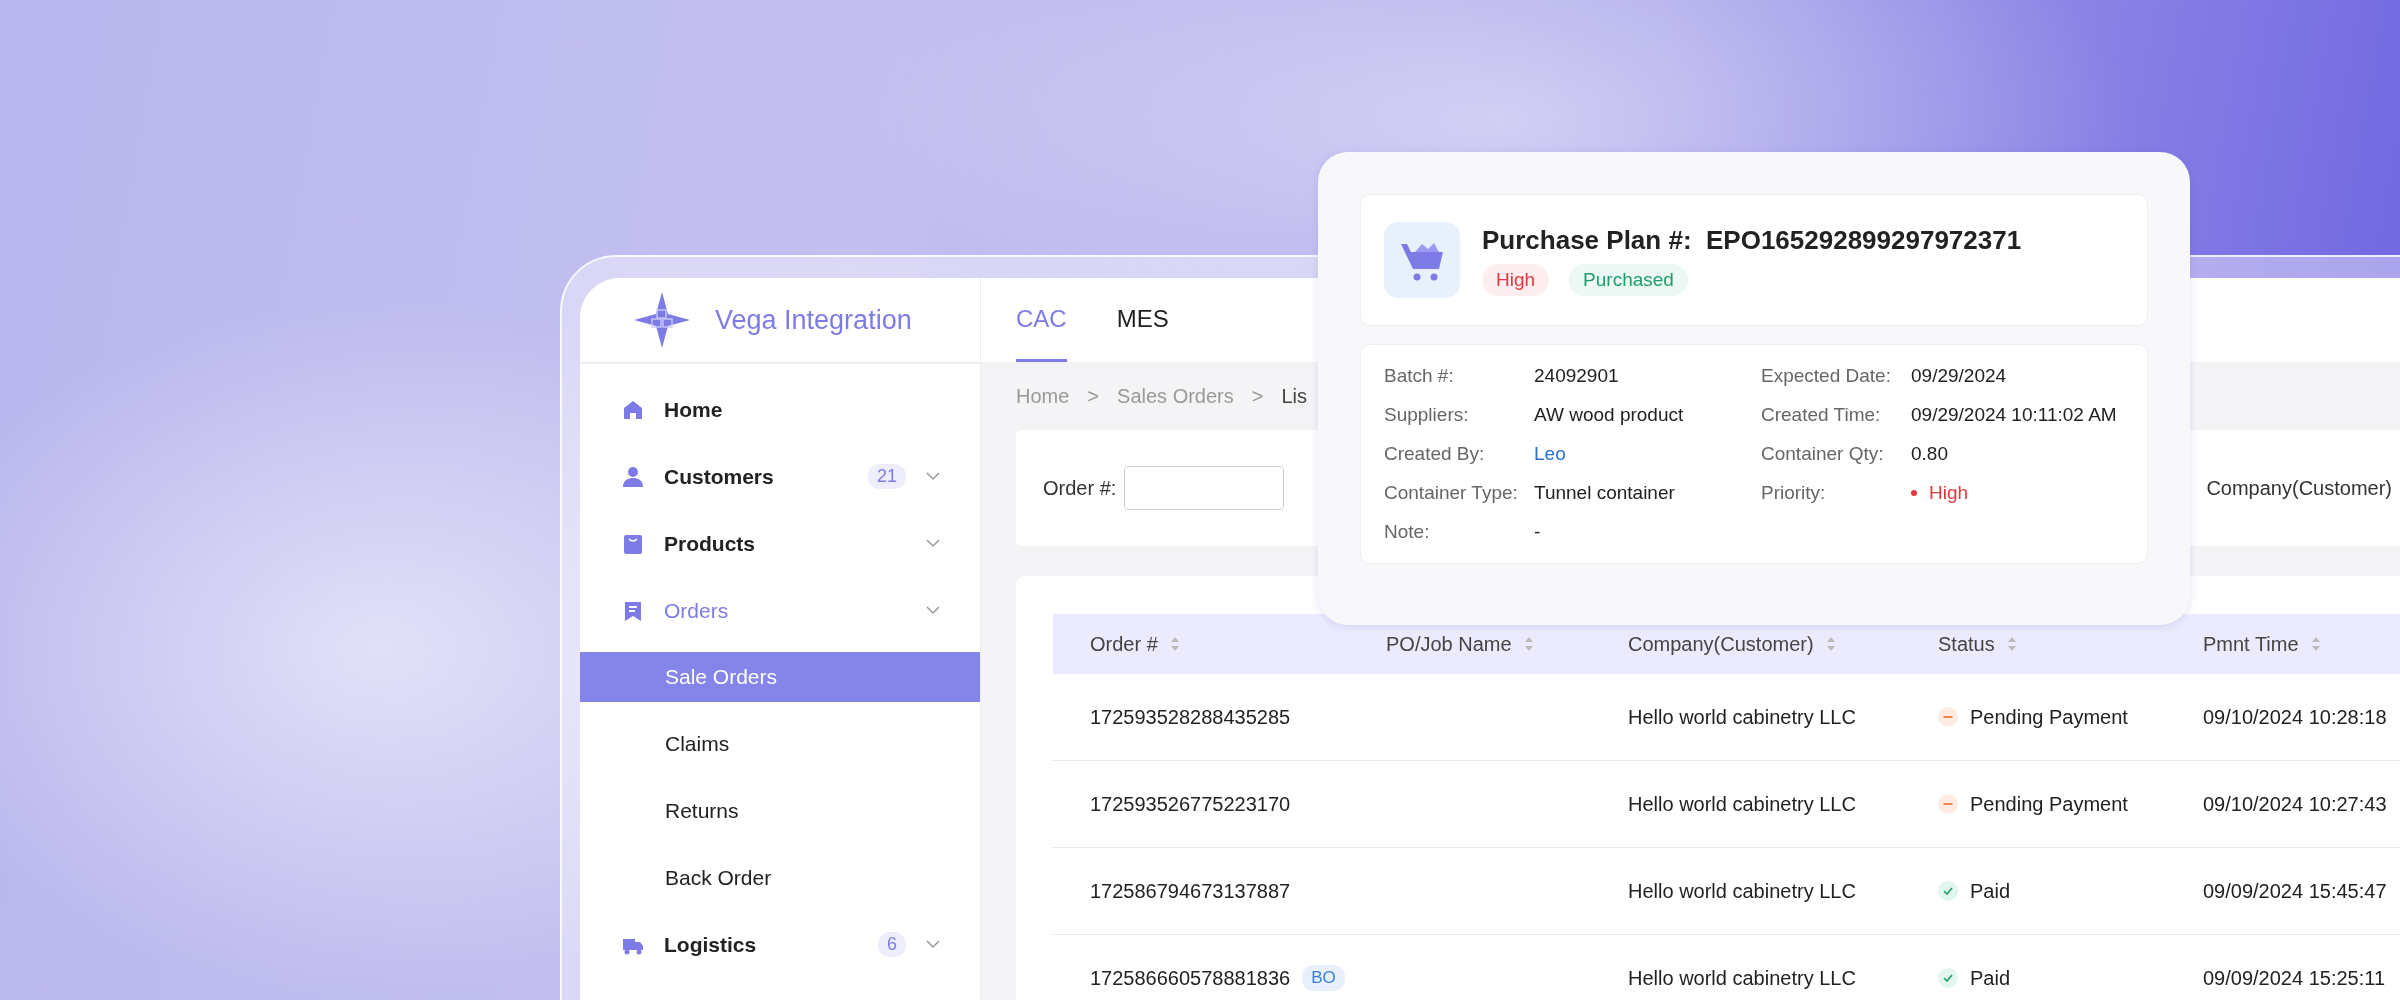  What do you see at coordinates (1577, 376) in the screenshot?
I see `field-value: 24092901` at bounding box center [1577, 376].